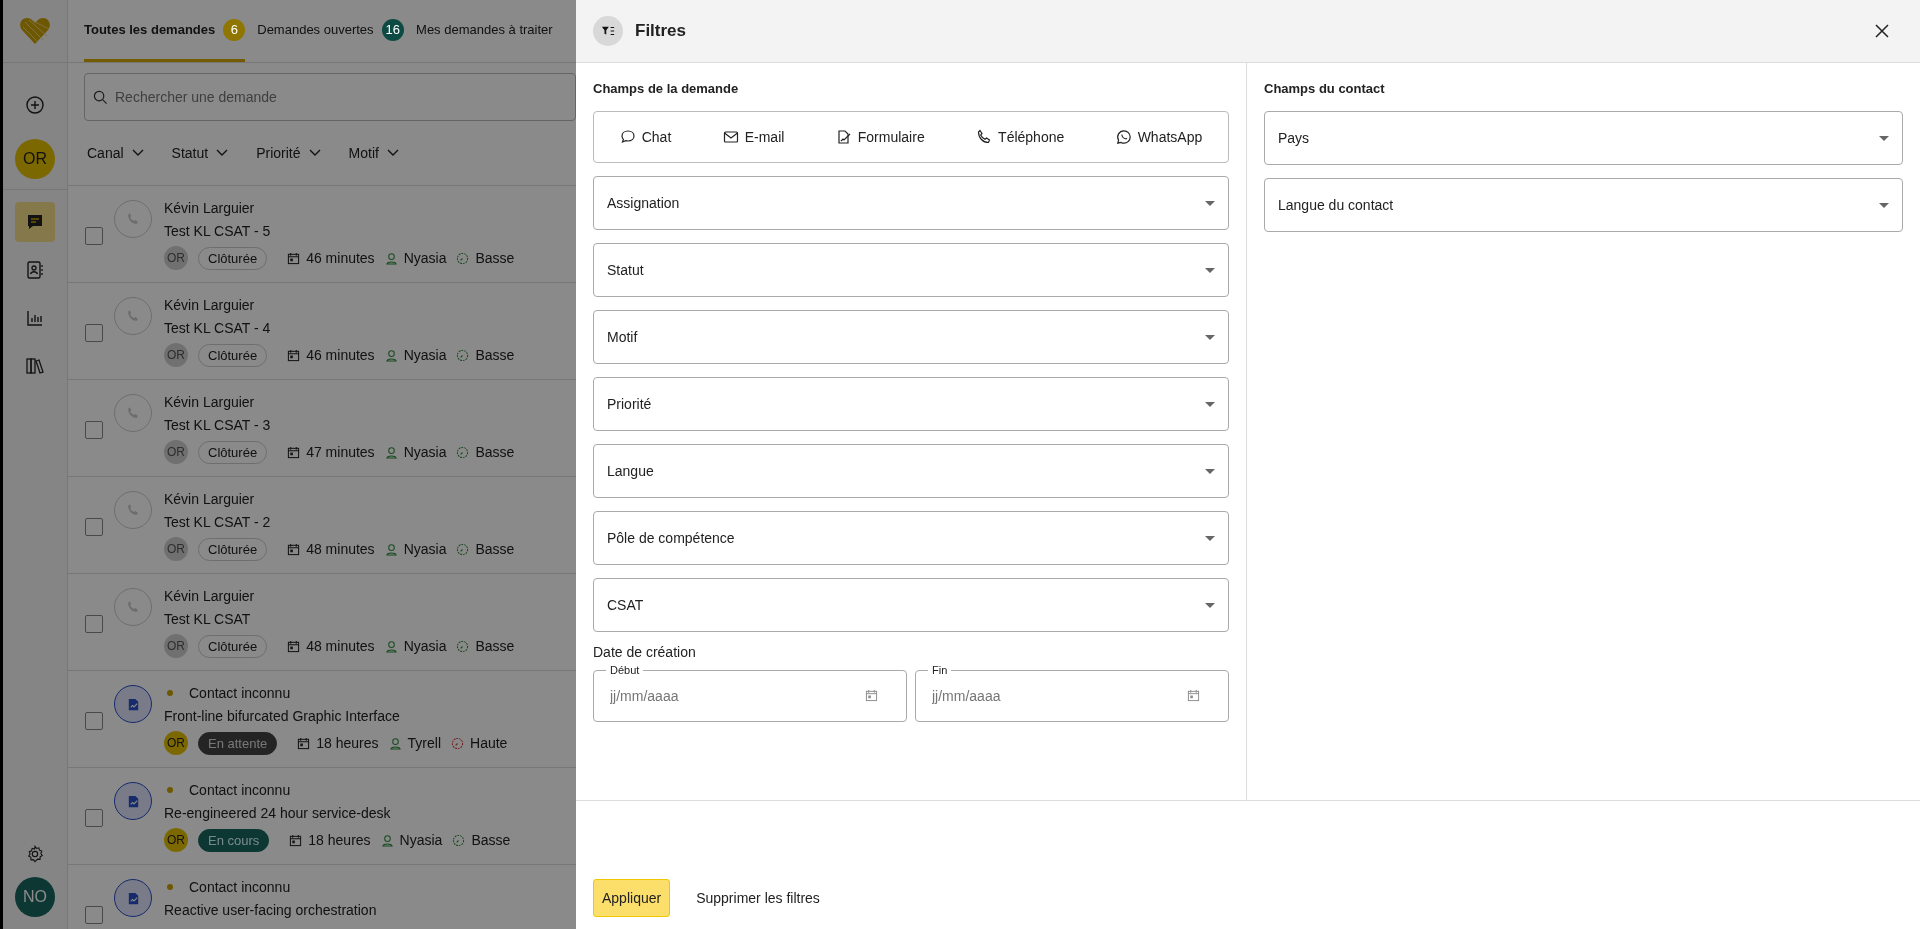  I want to click on section-heading: Champs du contact, so click(1325, 88).